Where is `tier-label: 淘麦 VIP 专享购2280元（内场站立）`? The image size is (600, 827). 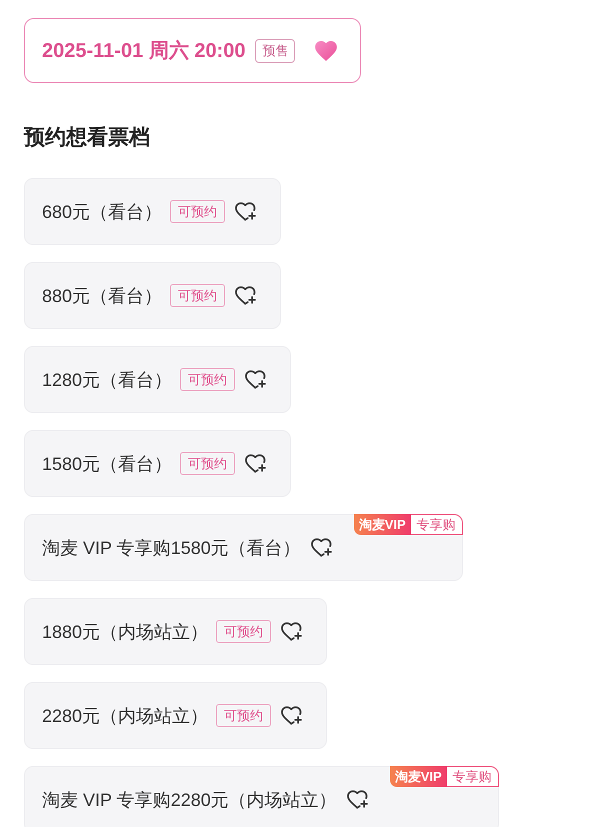 tier-label: 淘麦 VIP 专享购2280元（内场站立） is located at coordinates (189, 800).